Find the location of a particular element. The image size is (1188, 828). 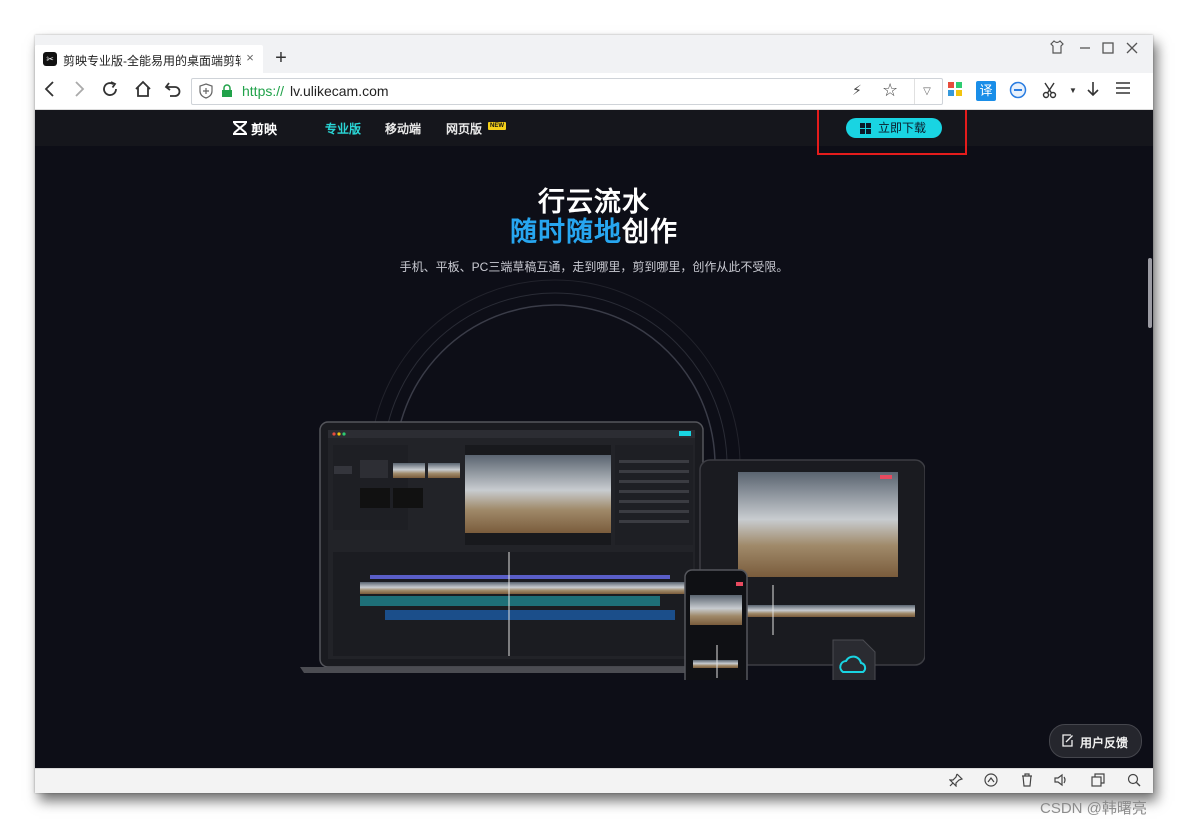

menu-hamburger-icon is located at coordinates (1123, 91).